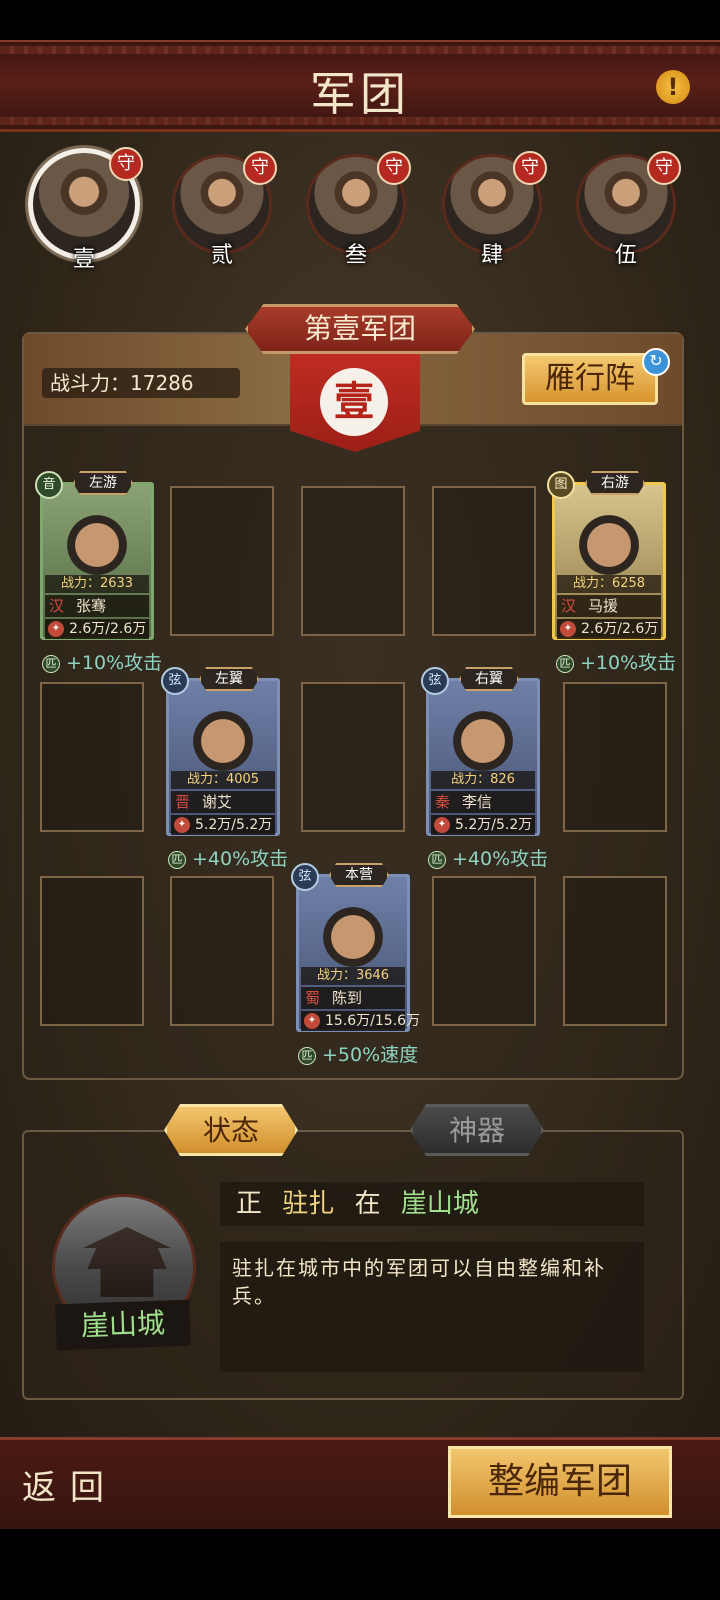 Image resolution: width=720 pixels, height=1600 pixels. I want to click on refresh-icon: ↻, so click(656, 362).